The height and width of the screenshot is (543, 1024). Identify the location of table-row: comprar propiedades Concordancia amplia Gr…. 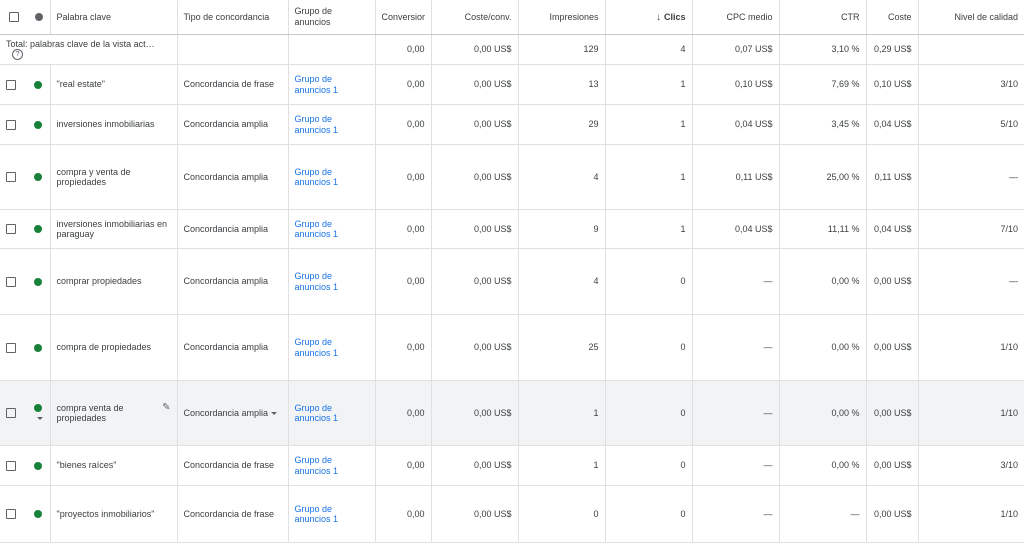
(512, 281).